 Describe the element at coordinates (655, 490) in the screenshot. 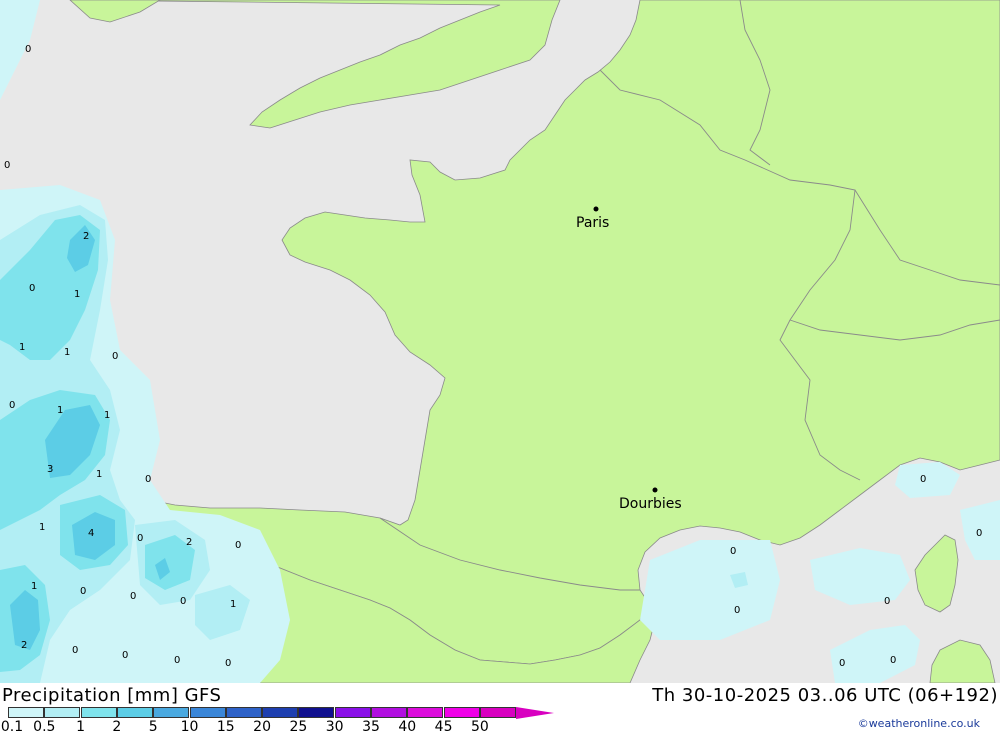

I see `city-dot-dourbies` at that location.